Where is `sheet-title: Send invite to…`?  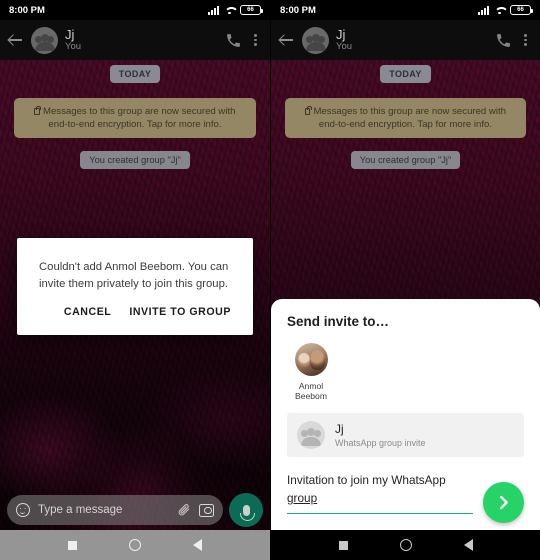
sheet-title: Send invite to… is located at coordinates (338, 321).